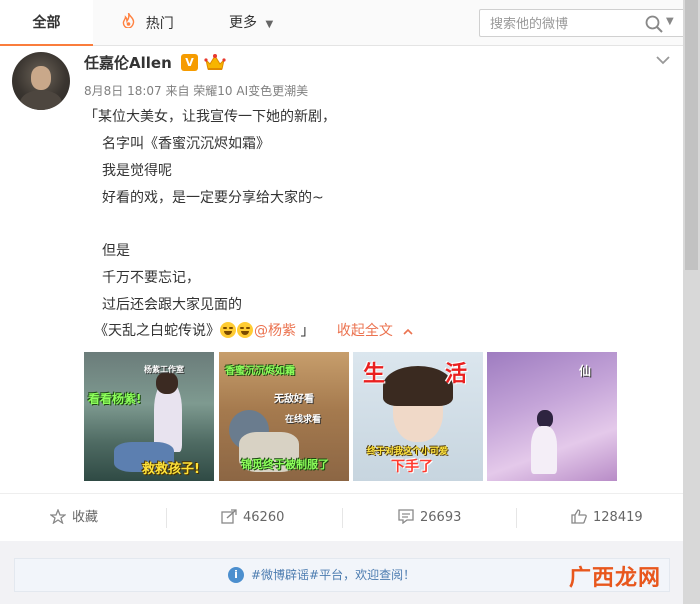 The width and height of the screenshot is (700, 604). Describe the element at coordinates (585, 371) in the screenshot. I see `photo-caption: 仙` at that location.